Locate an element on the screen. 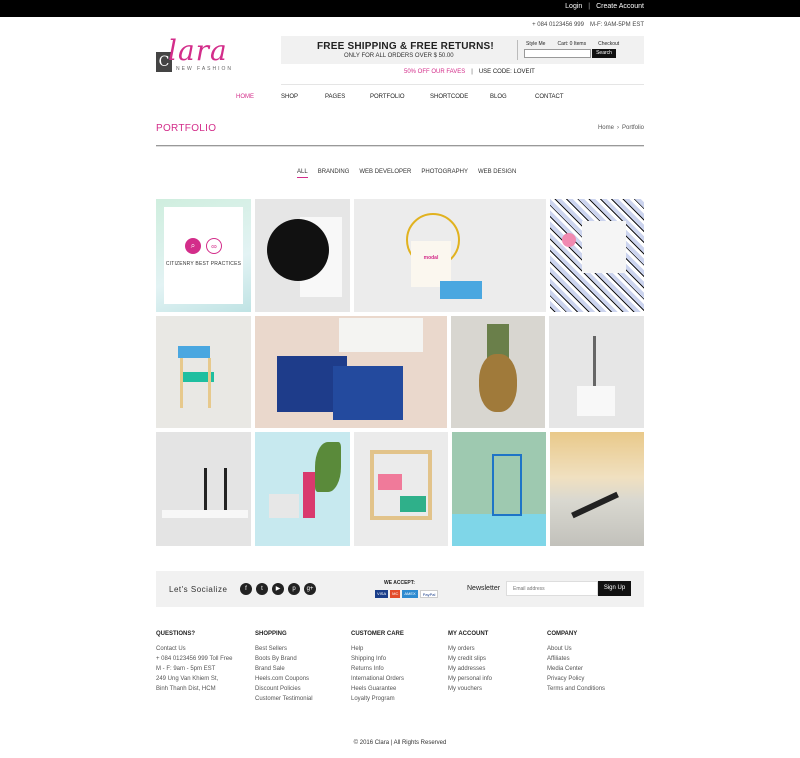 This screenshot has width=800, height=758. portfolio-item-featured: ⌕ ∞ CITIZENRY BEST PRACTICES is located at coordinates (203, 255).